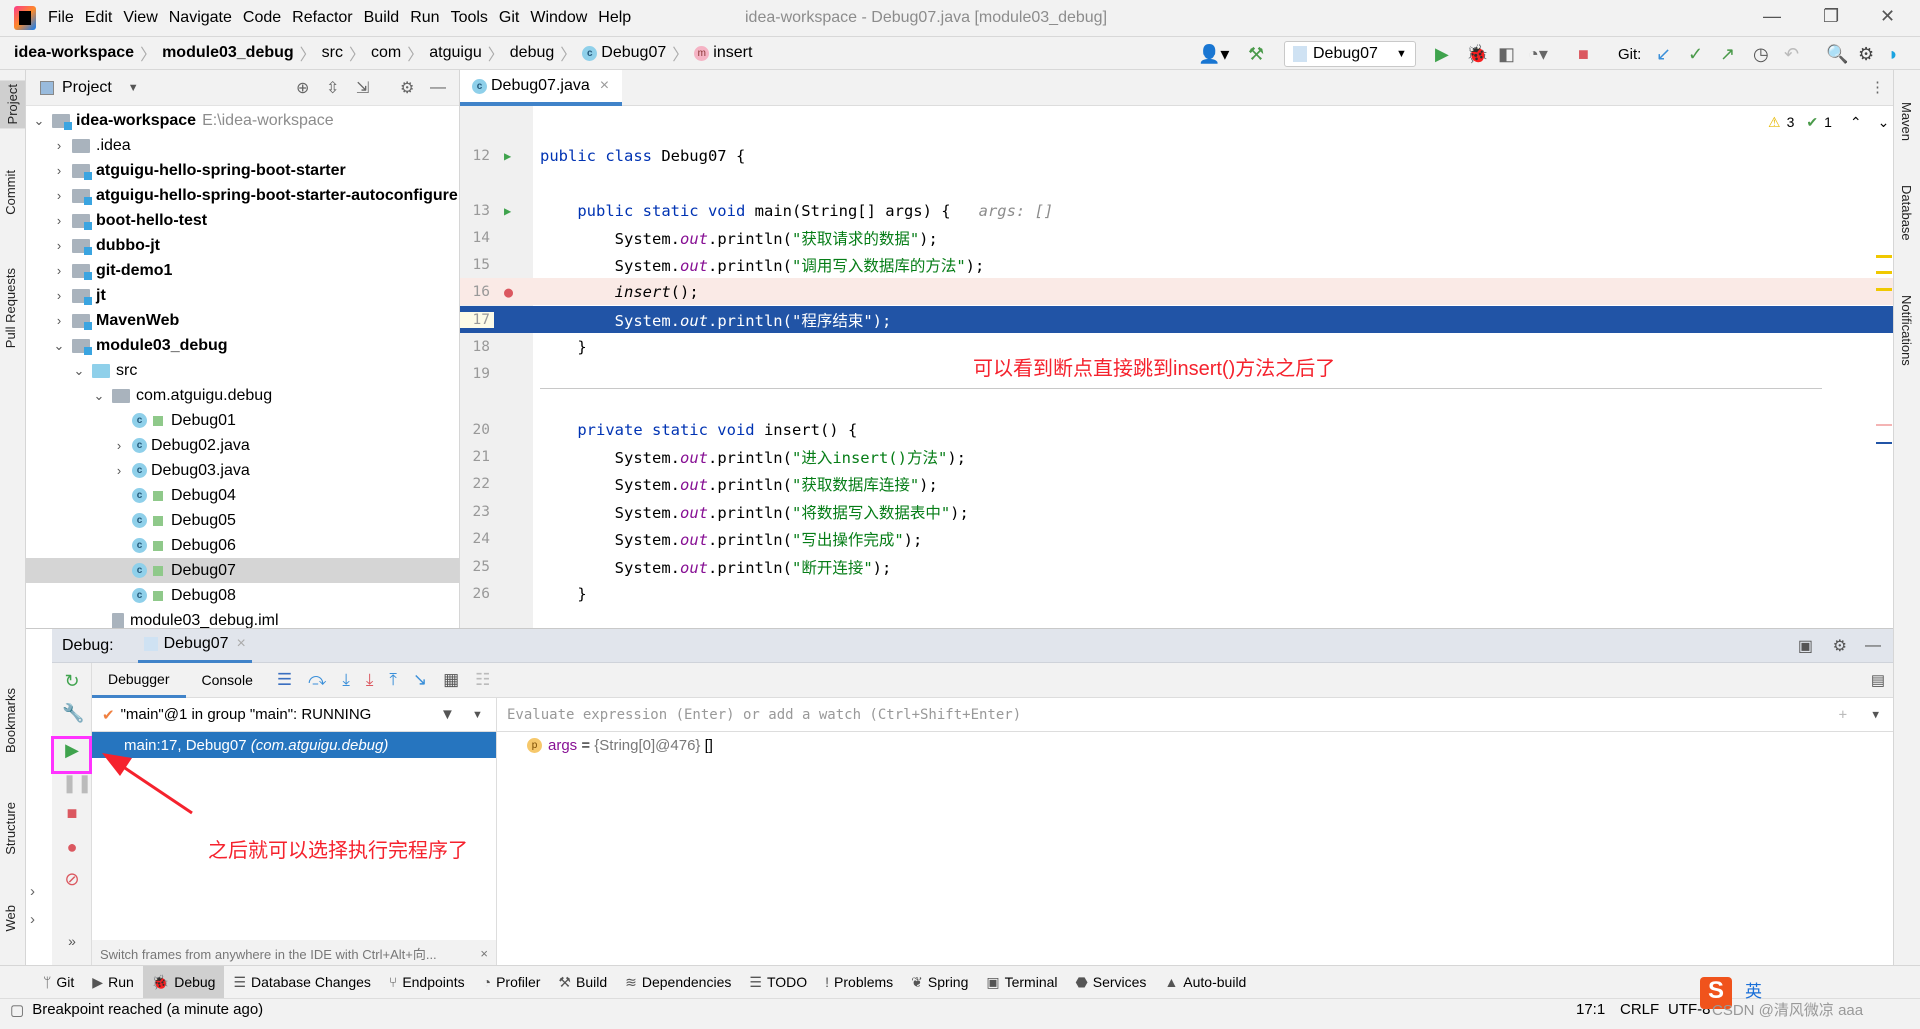  What do you see at coordinates (1506, 54) in the screenshot?
I see `coverage-icon: ◧` at bounding box center [1506, 54].